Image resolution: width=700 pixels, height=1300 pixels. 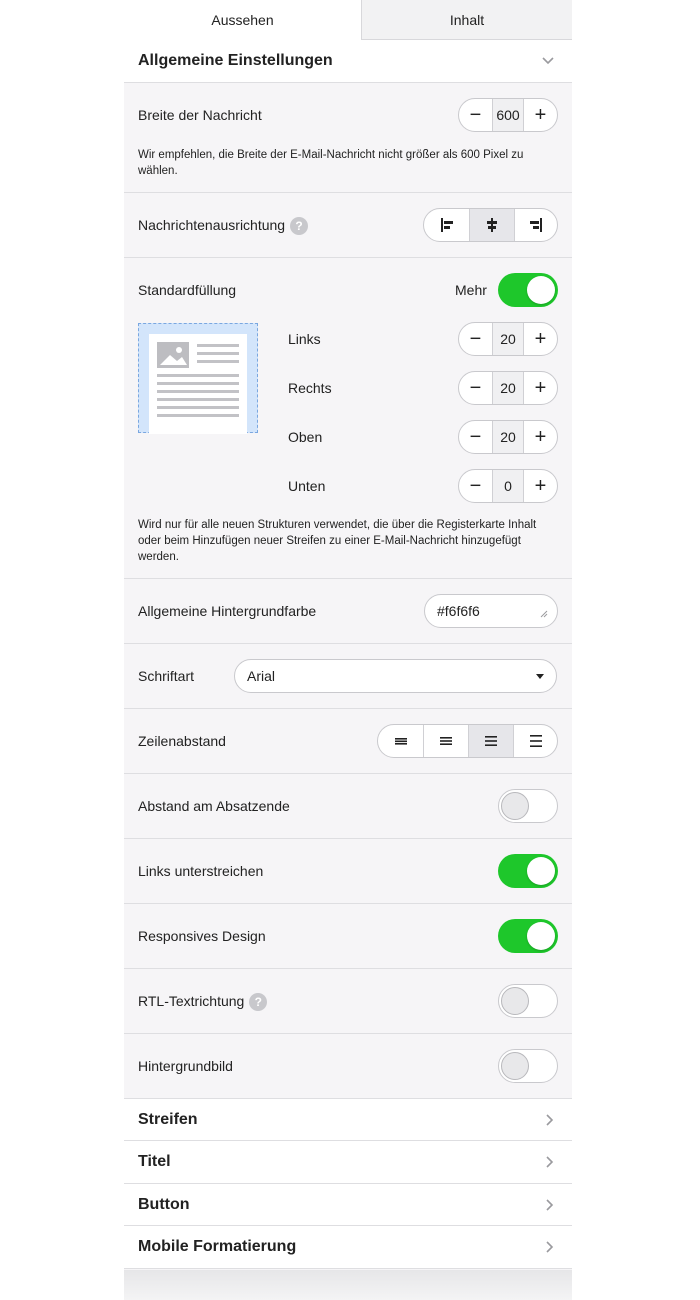 What do you see at coordinates (491, 611) in the screenshot?
I see `background-color-input: #f6f6f6` at bounding box center [491, 611].